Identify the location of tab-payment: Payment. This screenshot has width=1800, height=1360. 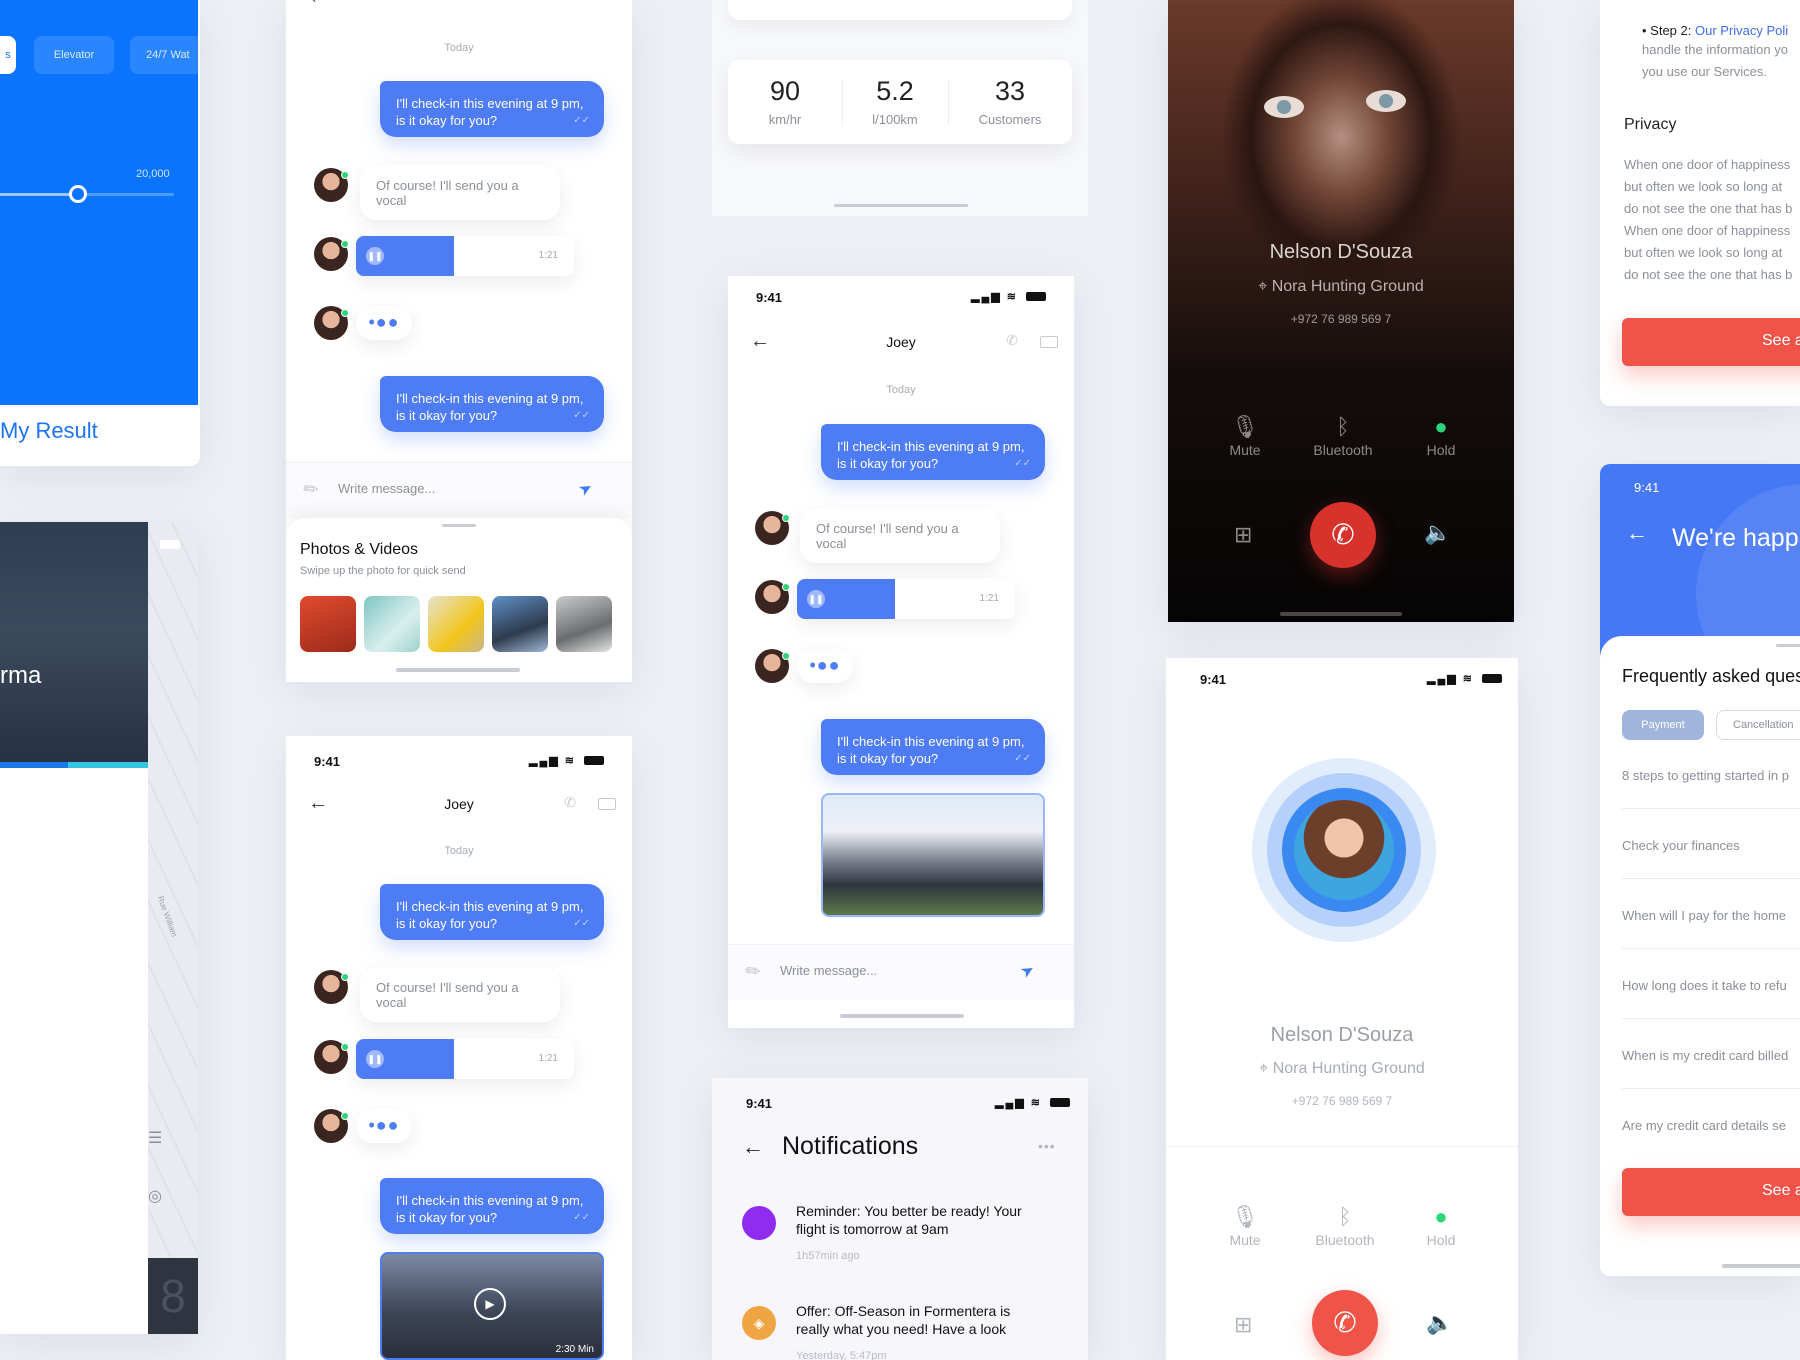
(1663, 725).